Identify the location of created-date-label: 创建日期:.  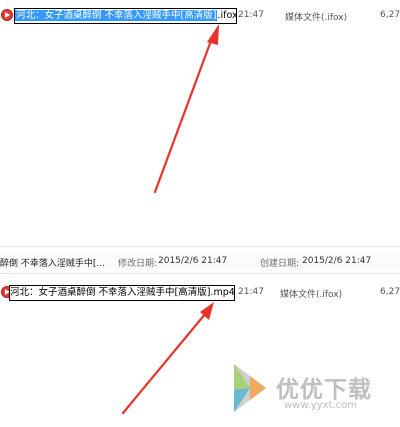
(280, 264).